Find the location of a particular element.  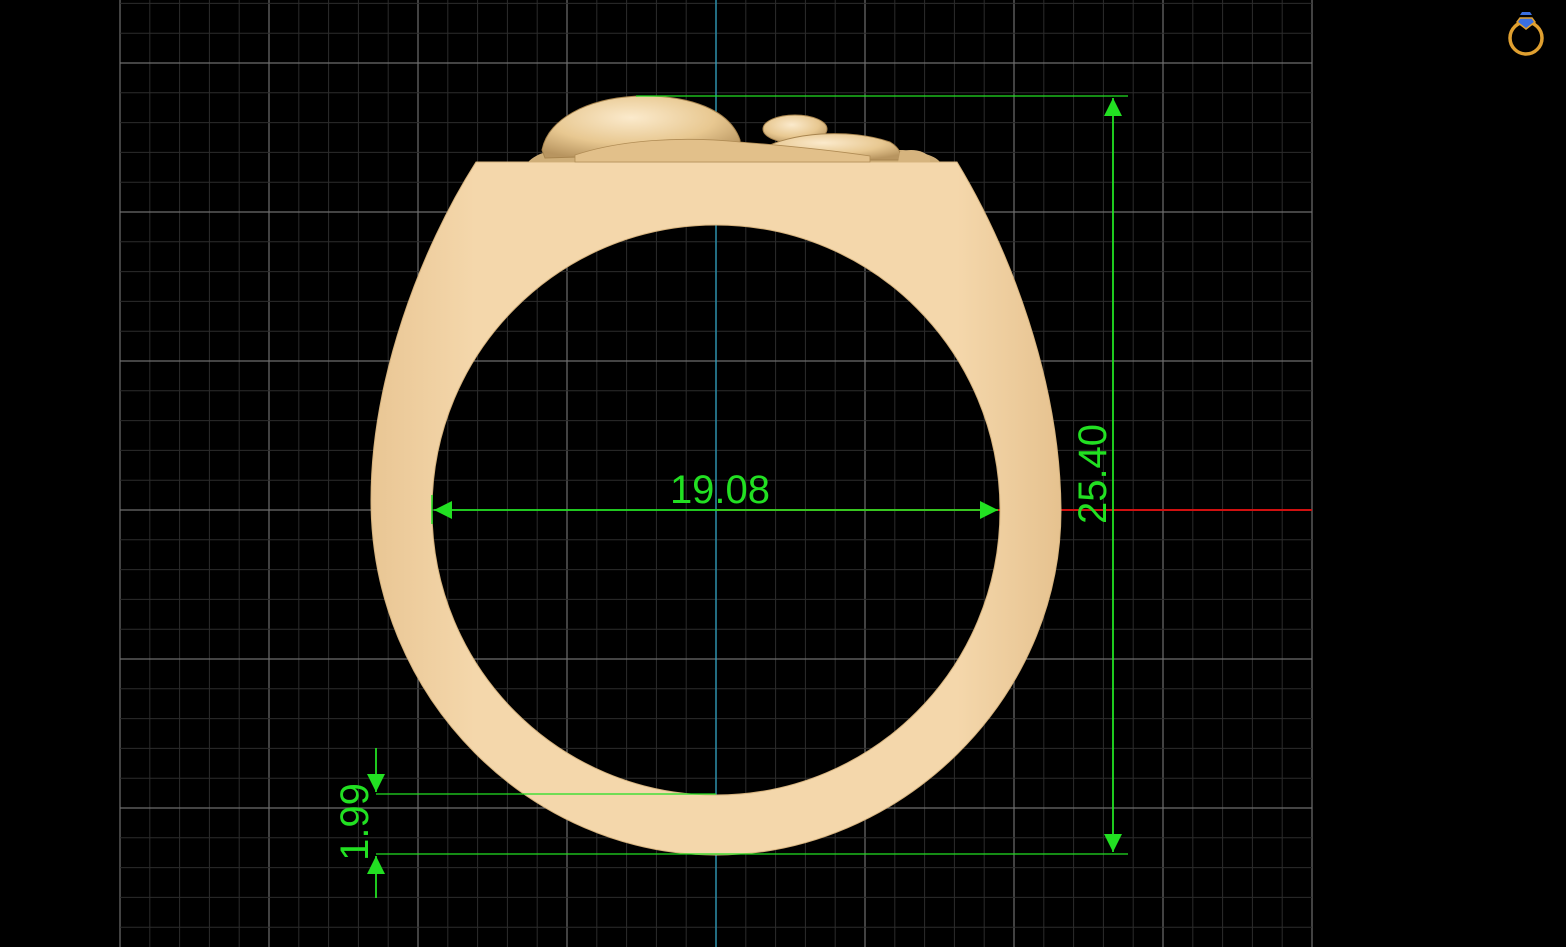

total-height-label: 25.40 is located at coordinates (1093, 474).